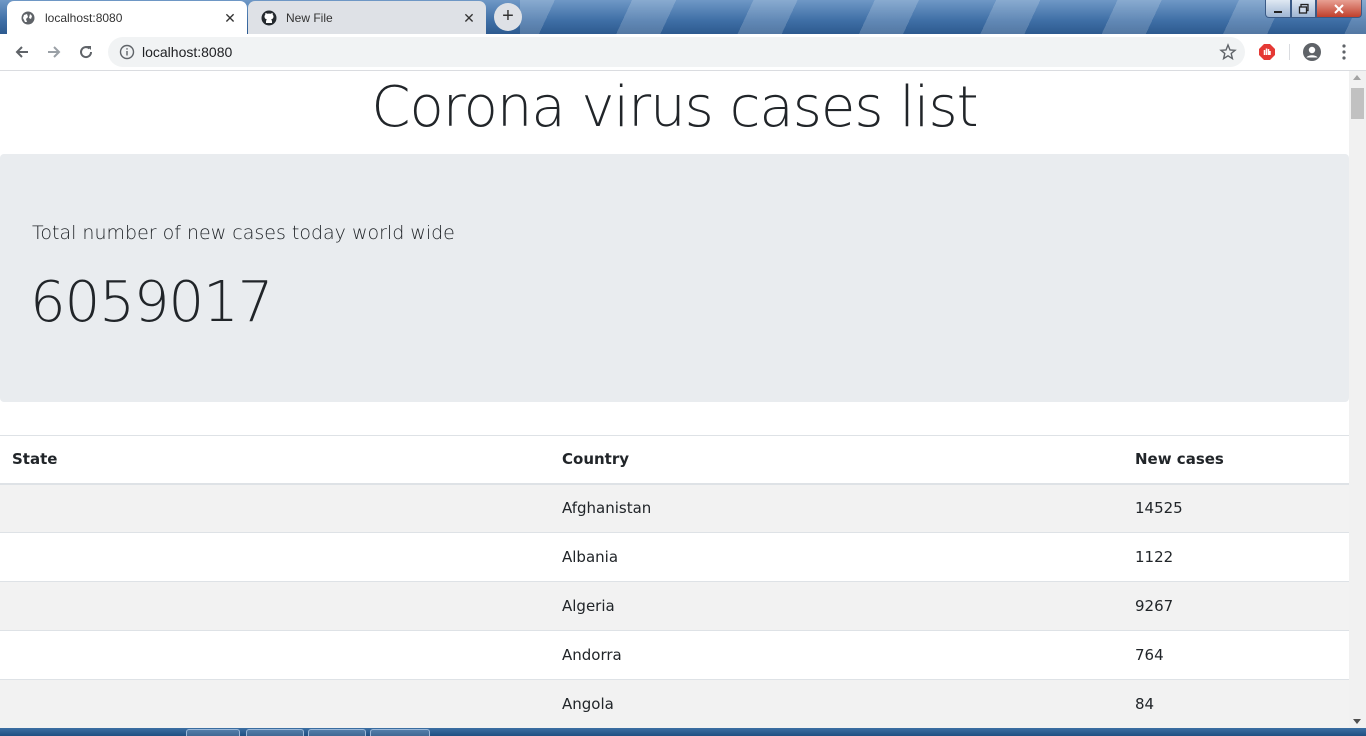 This screenshot has width=1366, height=736. I want to click on bookmark-star-icon, so click(1228, 52).